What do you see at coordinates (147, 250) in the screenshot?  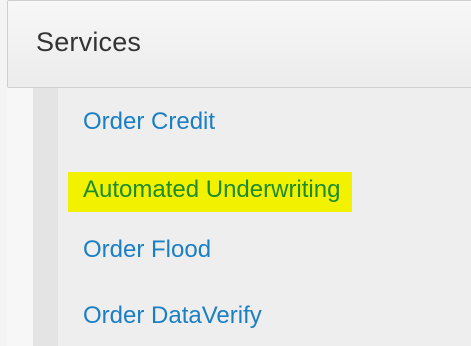 I see `menu-item-order-flood: Order Flood` at bounding box center [147, 250].